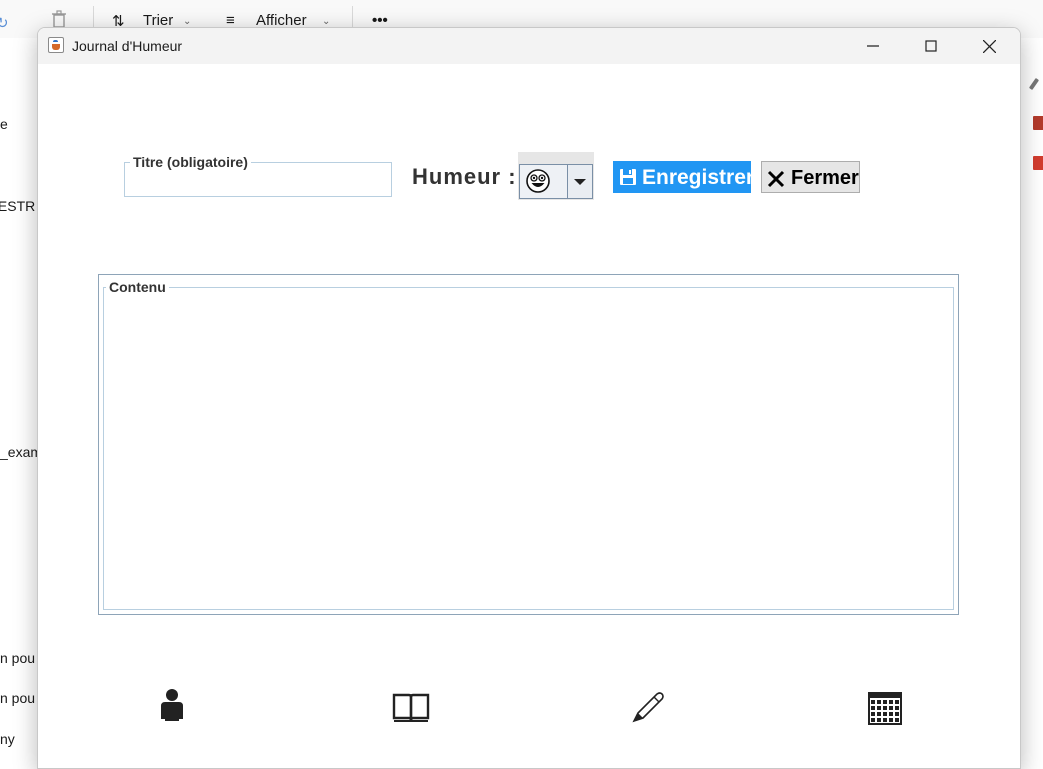 The height and width of the screenshot is (769, 1043). What do you see at coordinates (579, 181) in the screenshot?
I see `chevron-down-icon` at bounding box center [579, 181].